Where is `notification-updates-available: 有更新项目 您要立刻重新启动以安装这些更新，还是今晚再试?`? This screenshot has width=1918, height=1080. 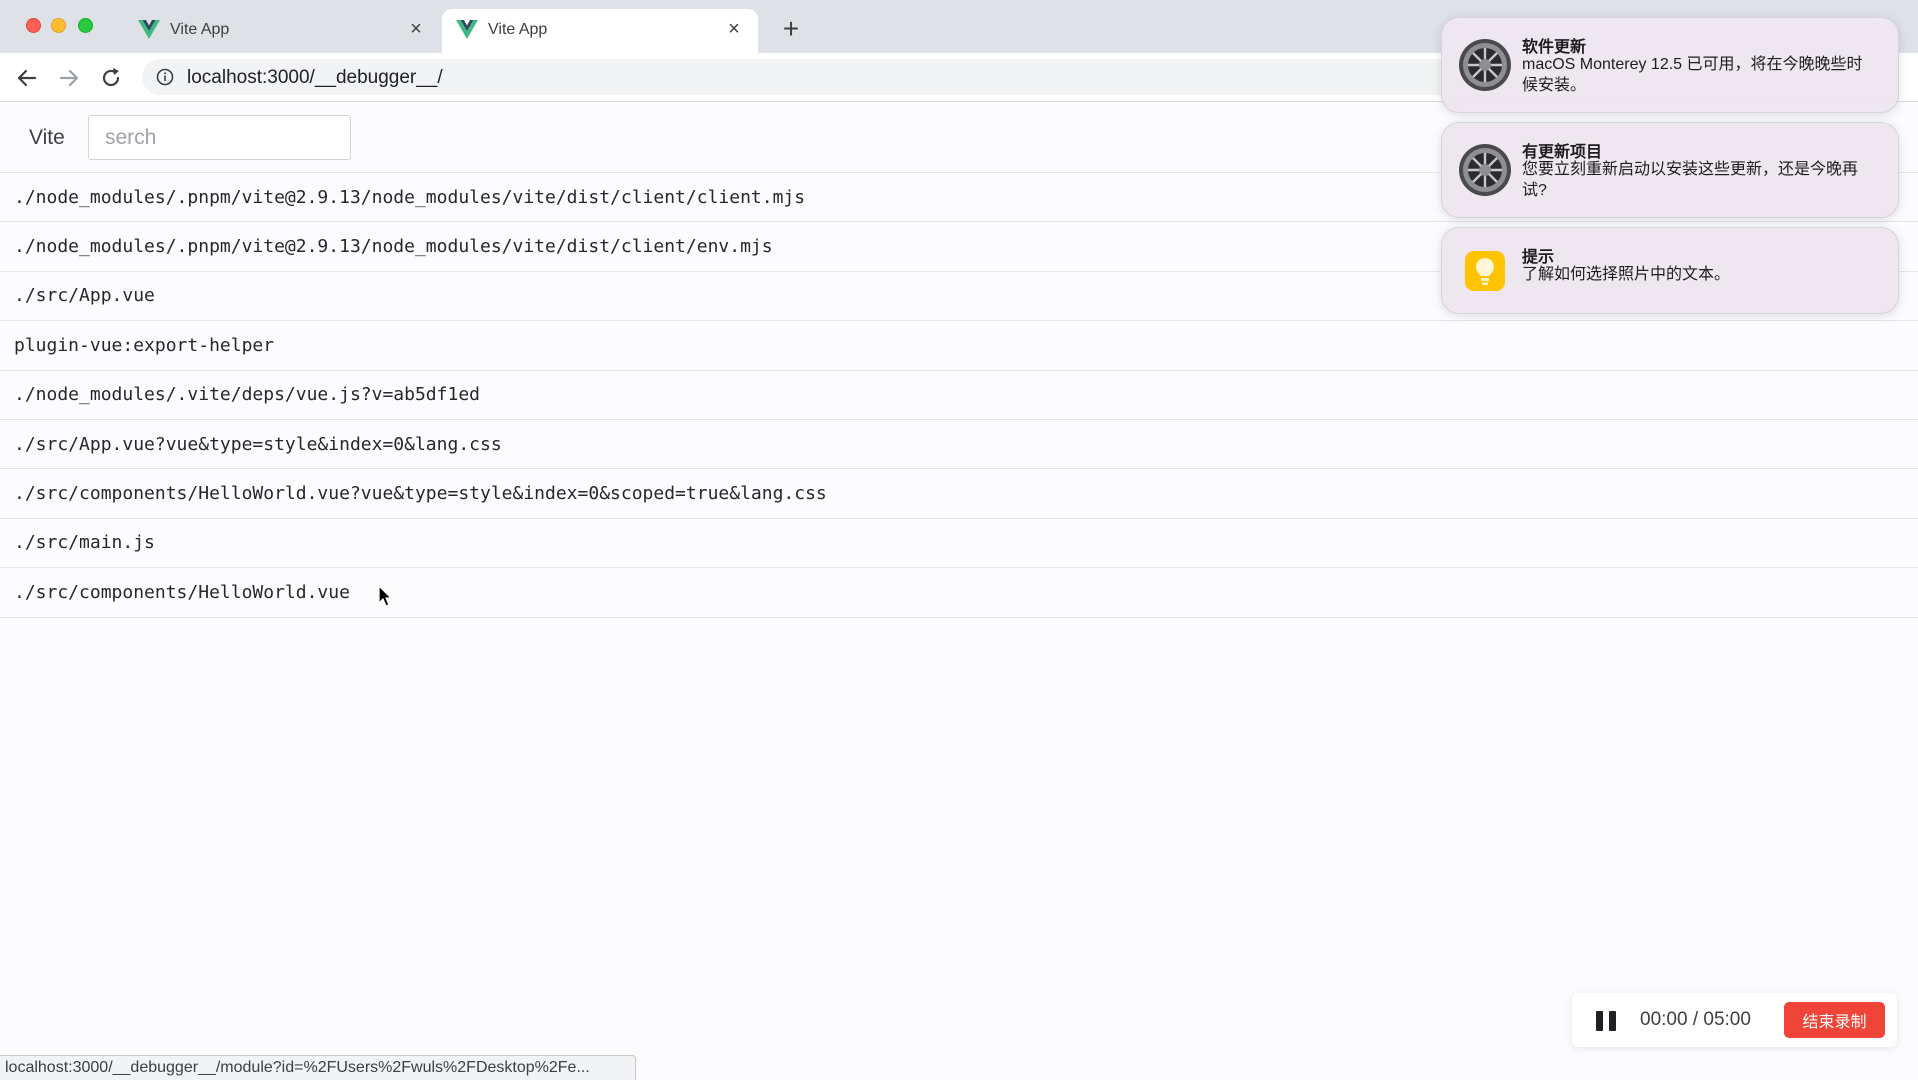 notification-updates-available: 有更新项目 您要立刻重新启动以安装这些更新，还是今晚再试? is located at coordinates (1670, 170).